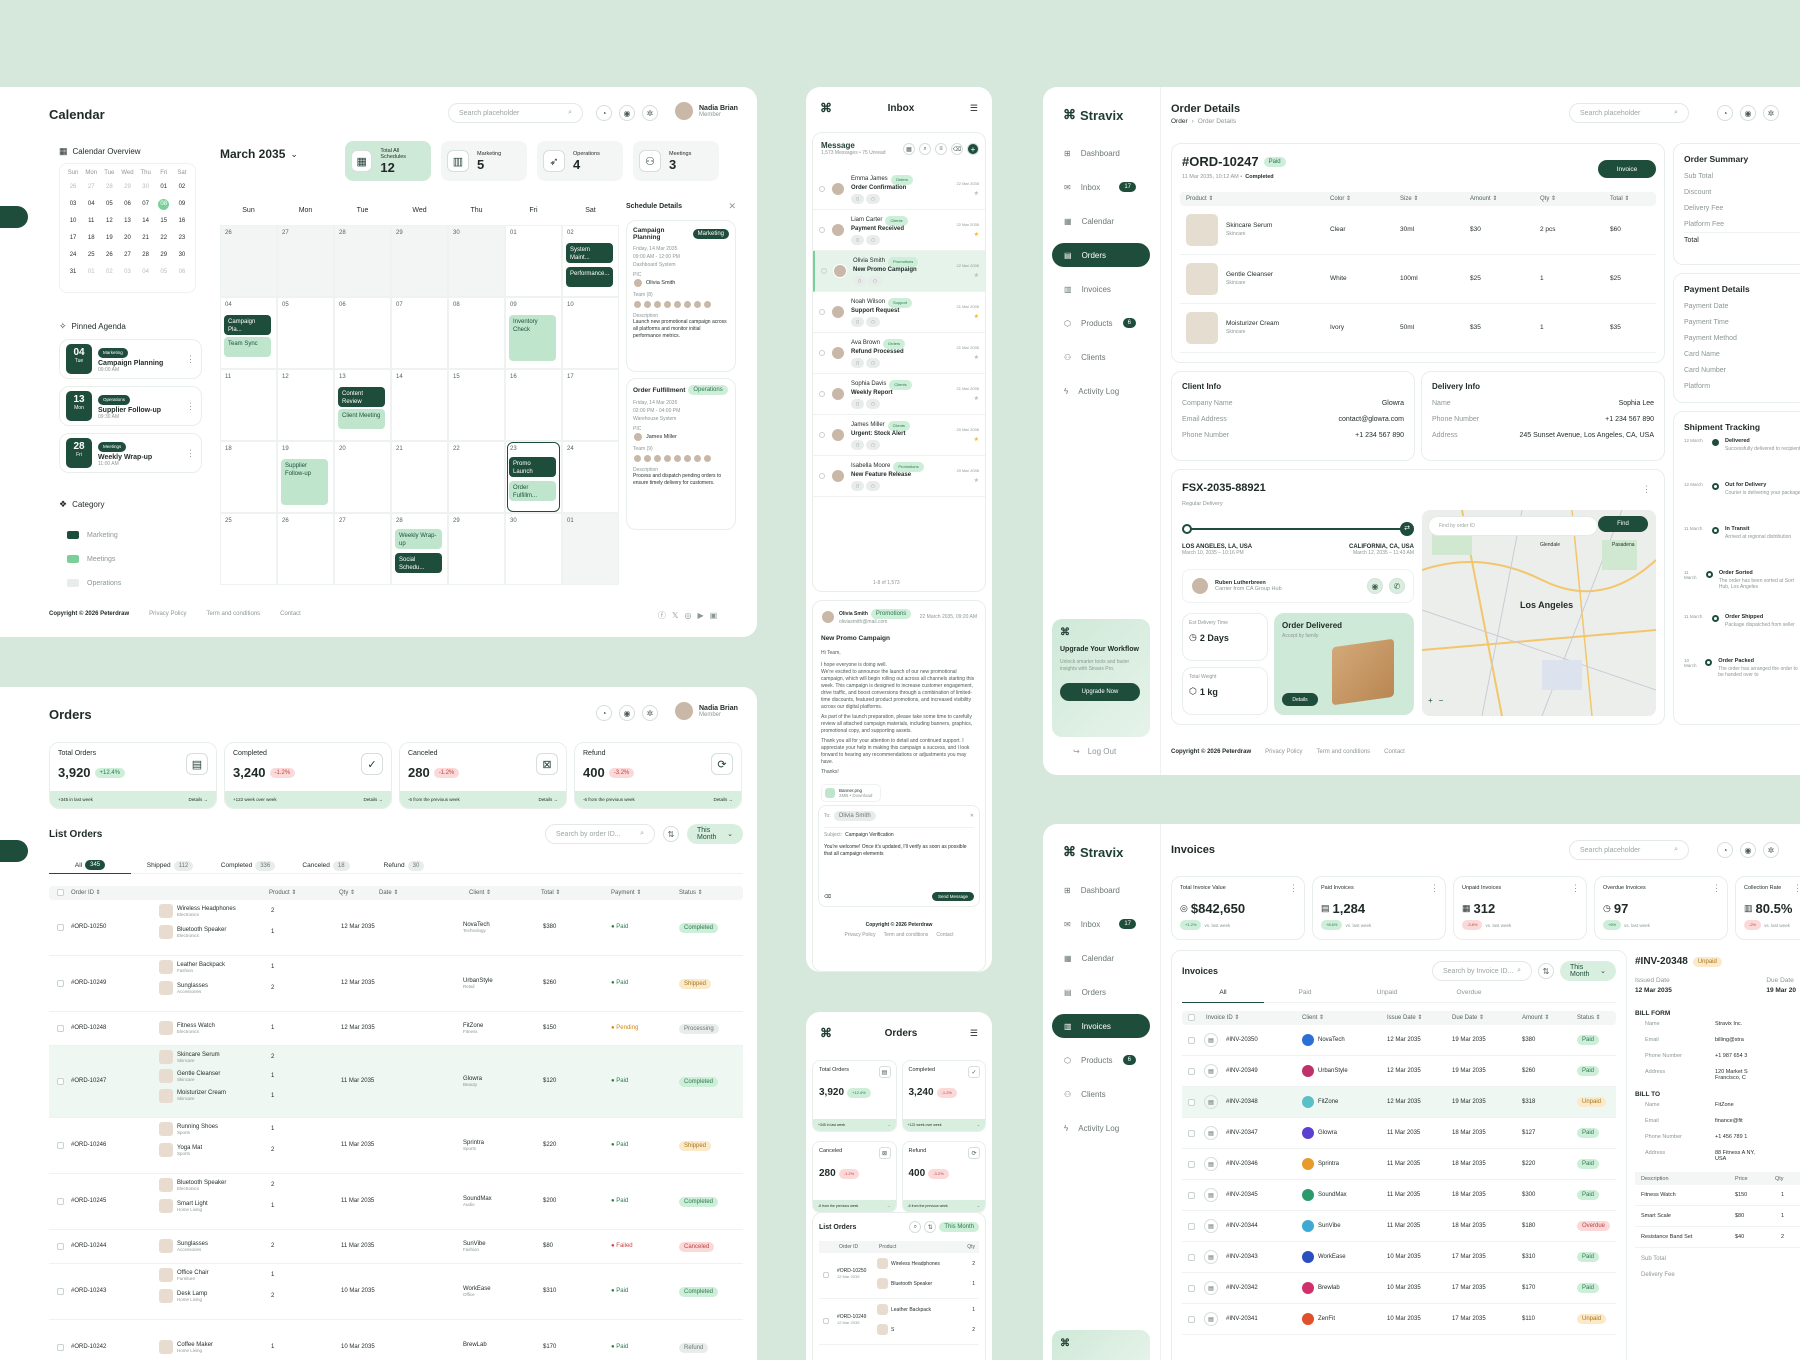 This screenshot has height=1360, width=1800. I want to click on period-select: This Month, so click(959, 1227).